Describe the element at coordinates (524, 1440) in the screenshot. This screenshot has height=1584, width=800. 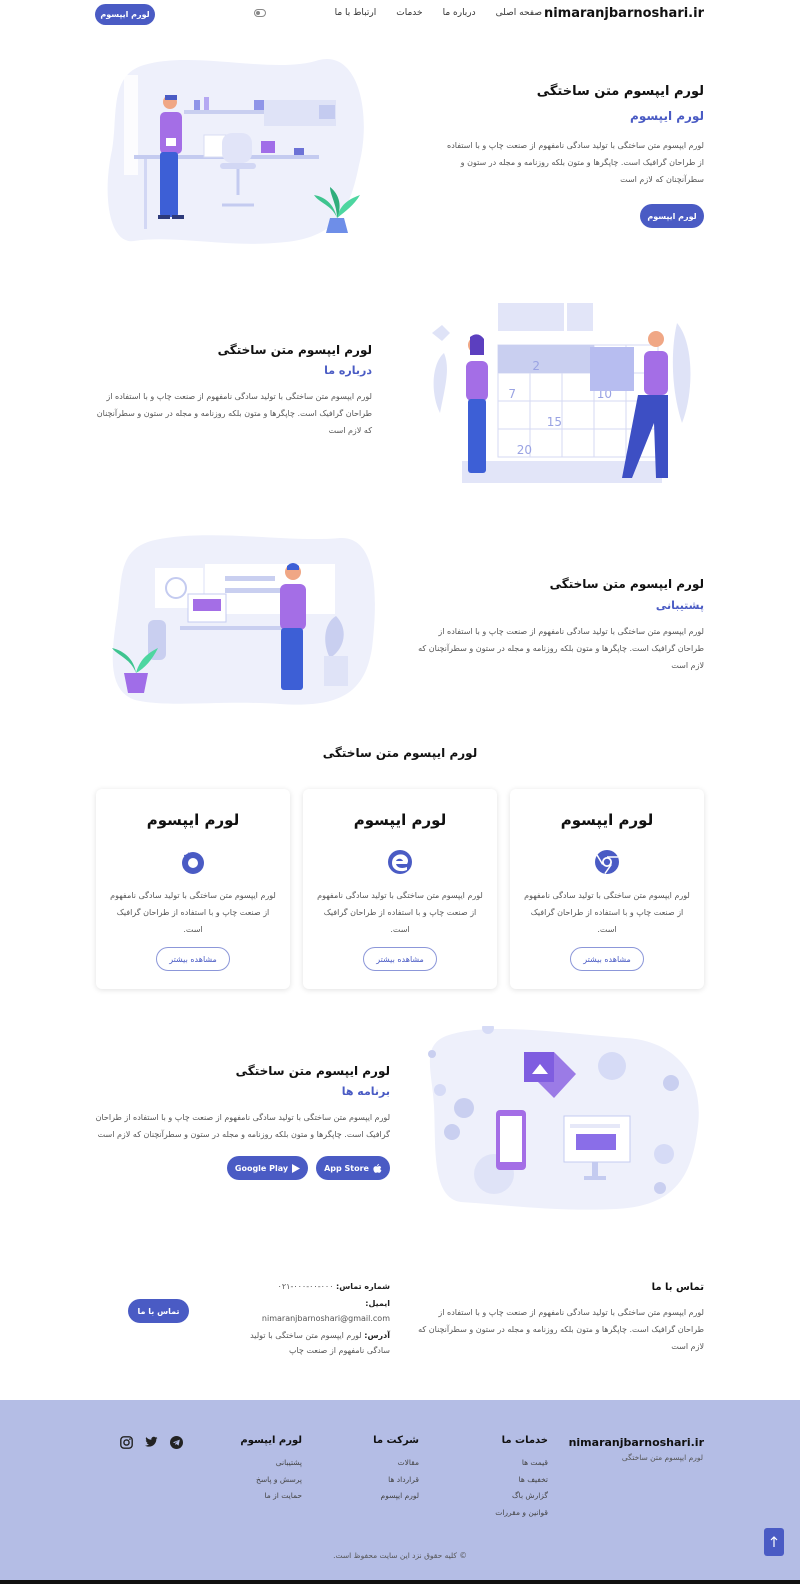
I see `footer-column-title: خدمات ما` at that location.